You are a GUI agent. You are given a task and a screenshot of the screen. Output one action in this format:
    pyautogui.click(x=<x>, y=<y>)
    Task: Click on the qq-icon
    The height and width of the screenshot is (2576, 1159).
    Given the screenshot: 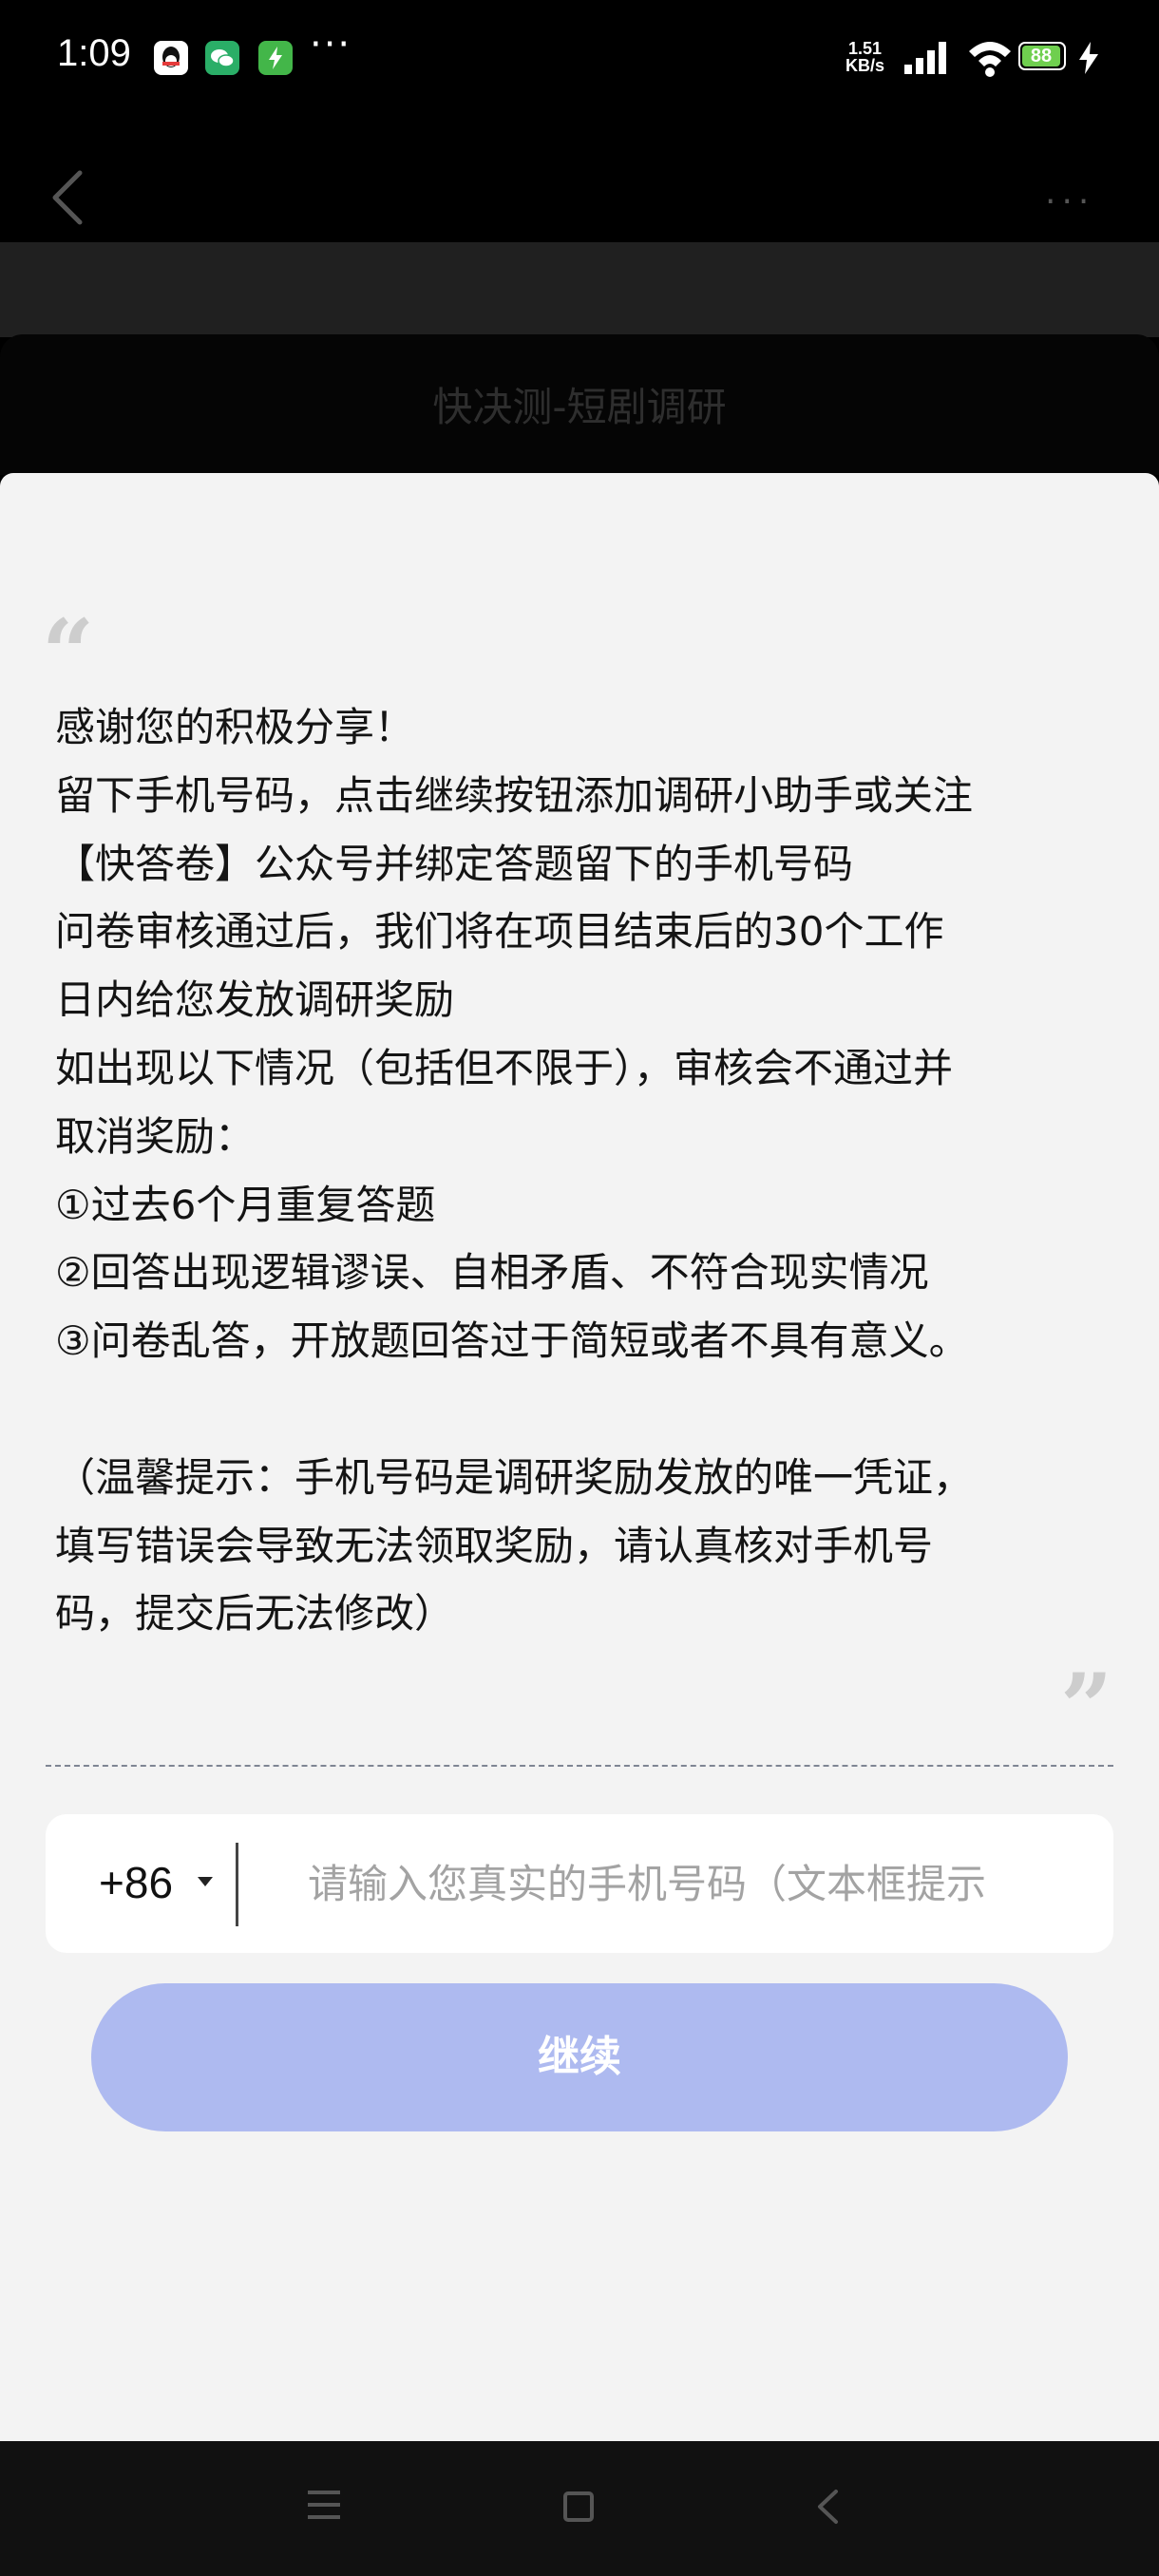 What is the action you would take?
    pyautogui.click(x=171, y=58)
    